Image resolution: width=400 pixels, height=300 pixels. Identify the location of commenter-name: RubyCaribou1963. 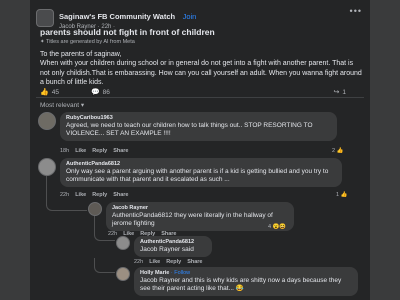
(198, 118).